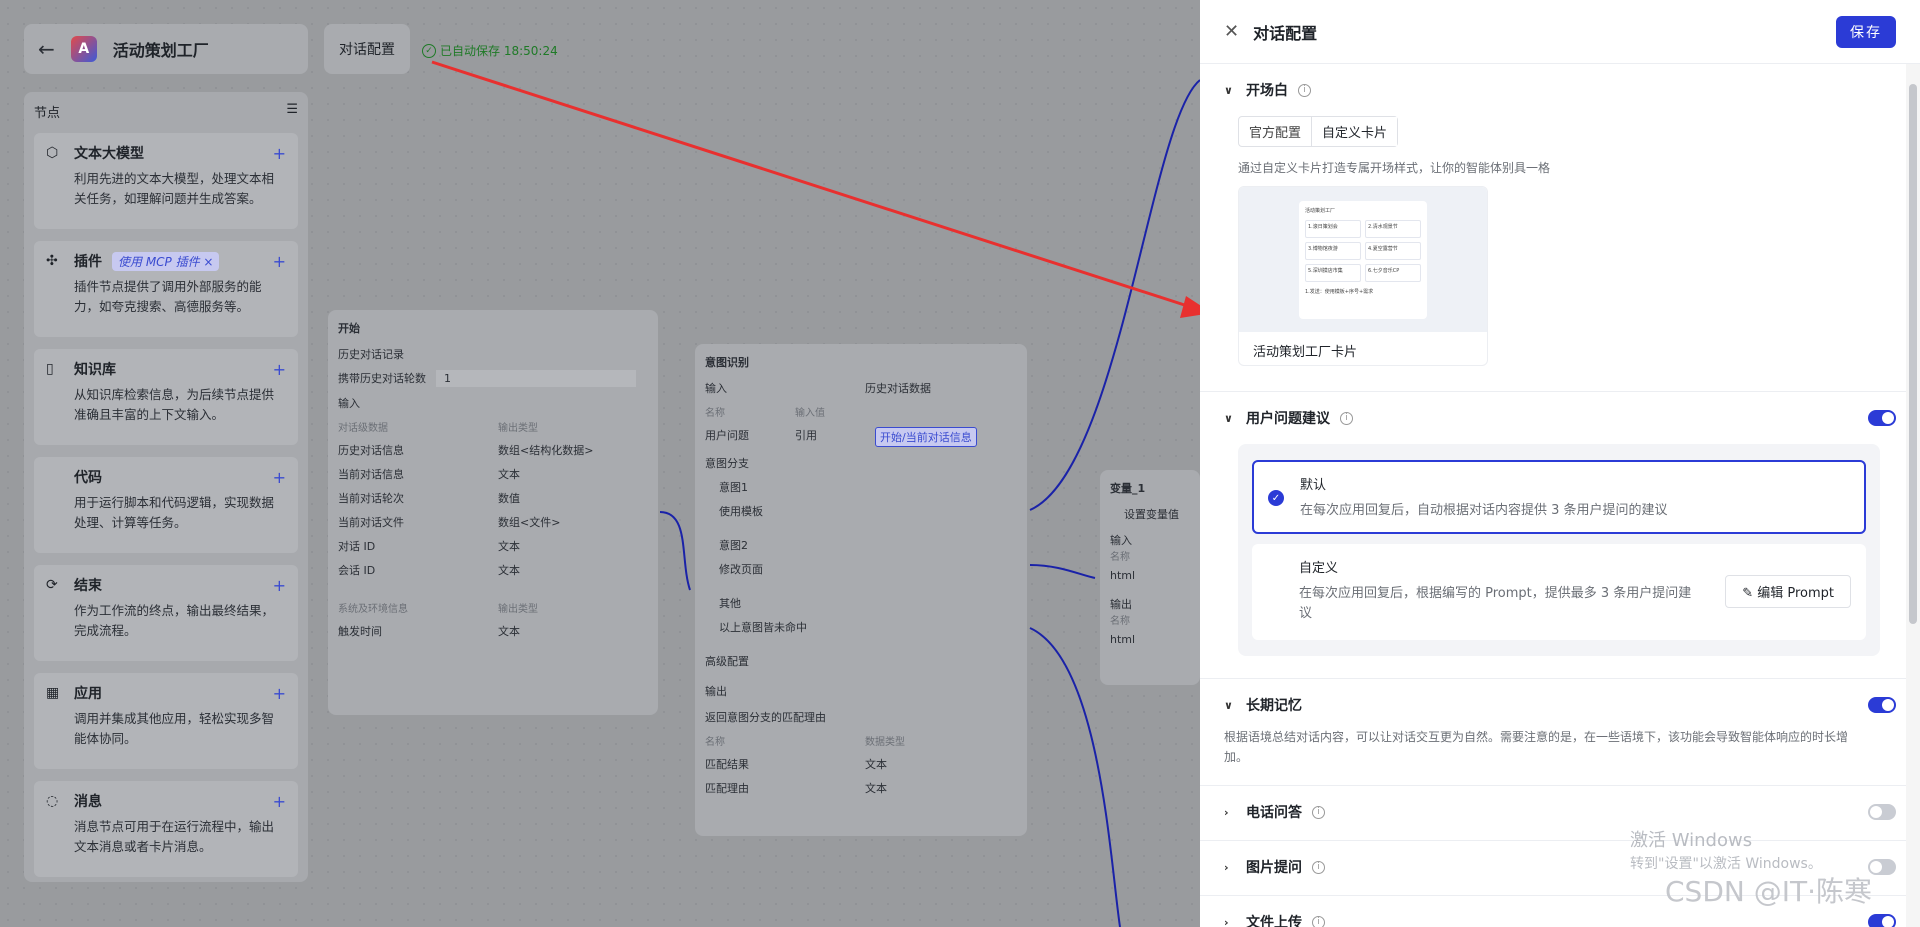  I want to click on file-toggle, so click(1882, 920).